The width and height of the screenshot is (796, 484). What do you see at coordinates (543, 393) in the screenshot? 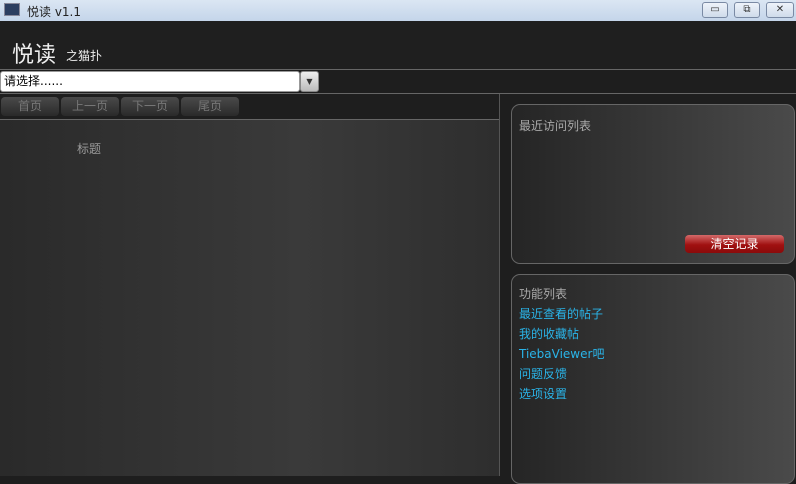
I see `link-settings: 选项设置` at bounding box center [543, 393].